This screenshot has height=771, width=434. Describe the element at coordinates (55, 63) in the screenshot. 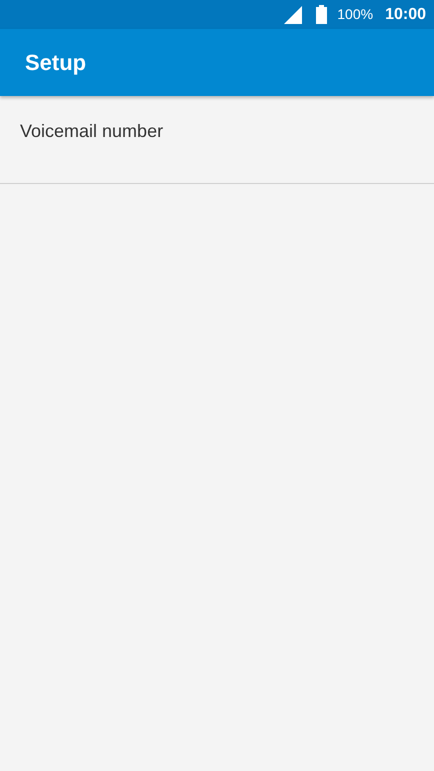

I see `app-bar-title: Setup` at that location.